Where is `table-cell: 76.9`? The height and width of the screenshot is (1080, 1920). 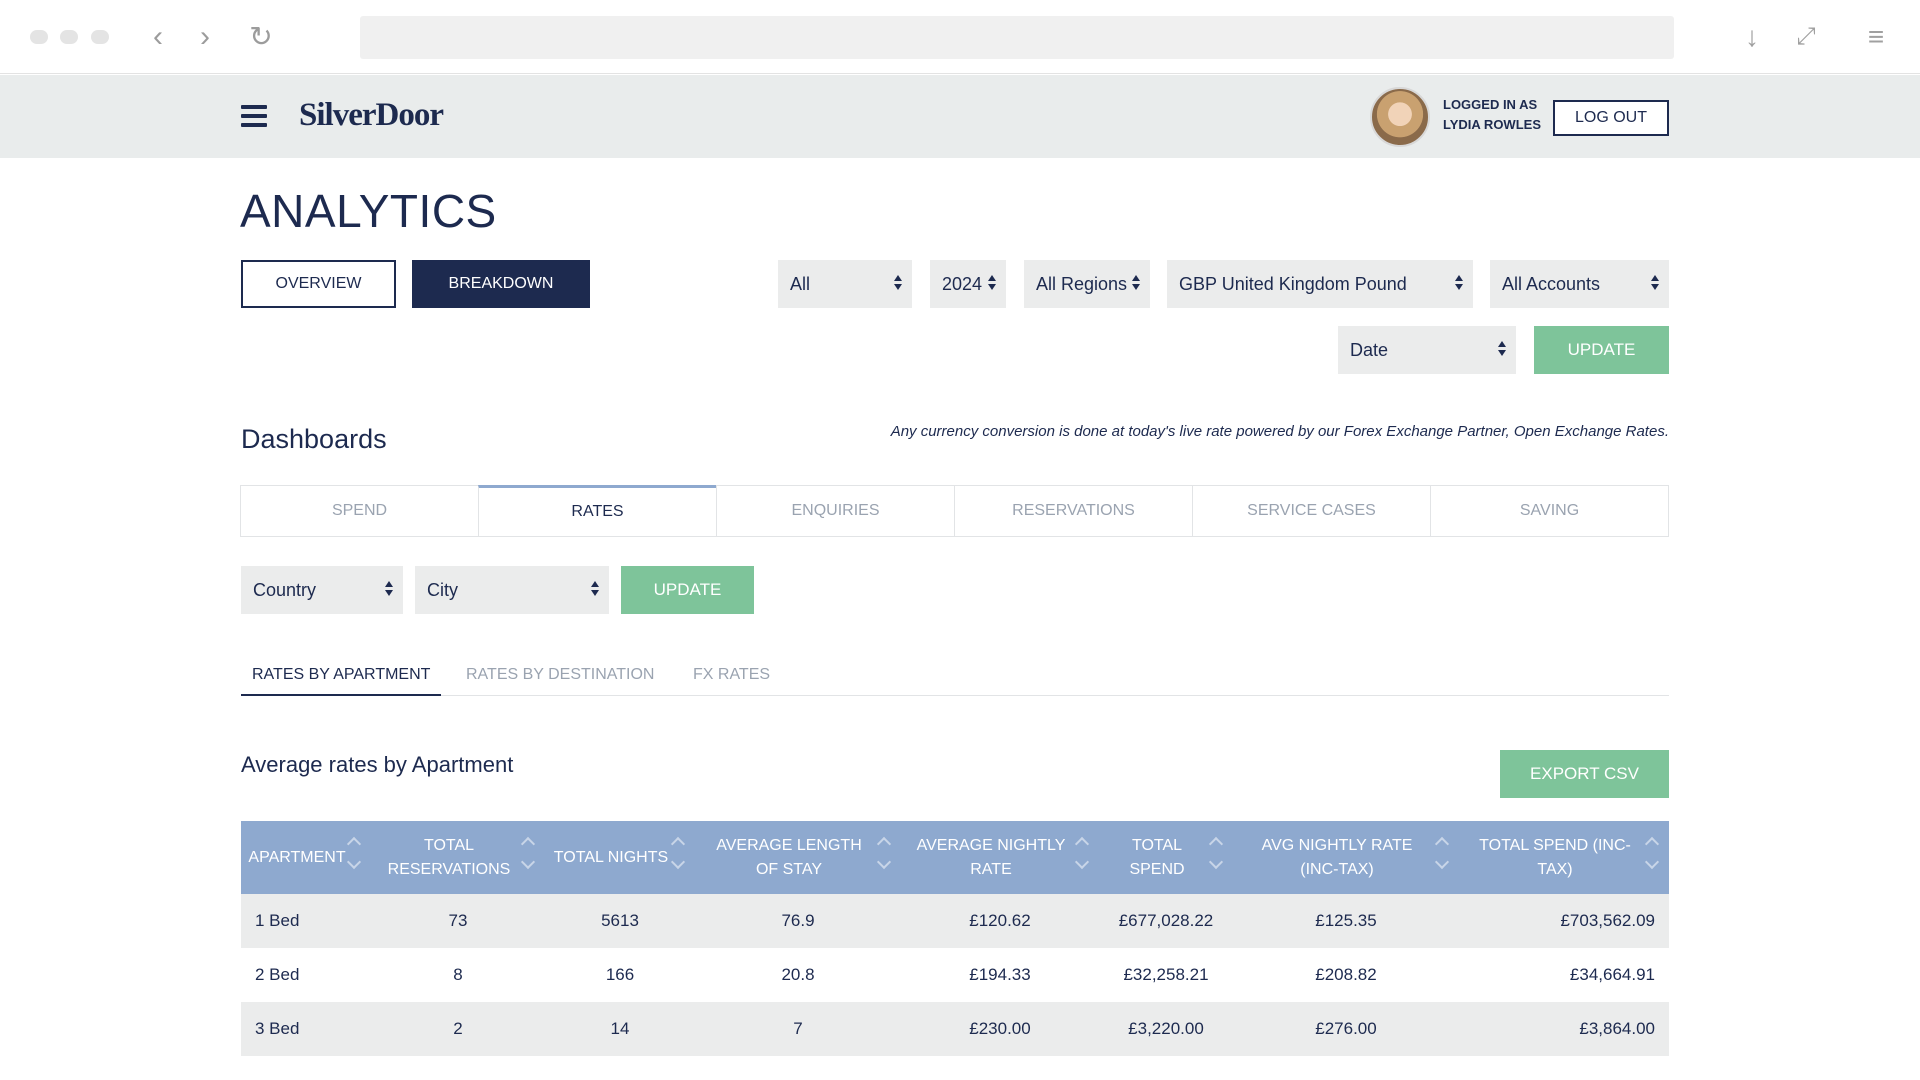 table-cell: 76.9 is located at coordinates (798, 920).